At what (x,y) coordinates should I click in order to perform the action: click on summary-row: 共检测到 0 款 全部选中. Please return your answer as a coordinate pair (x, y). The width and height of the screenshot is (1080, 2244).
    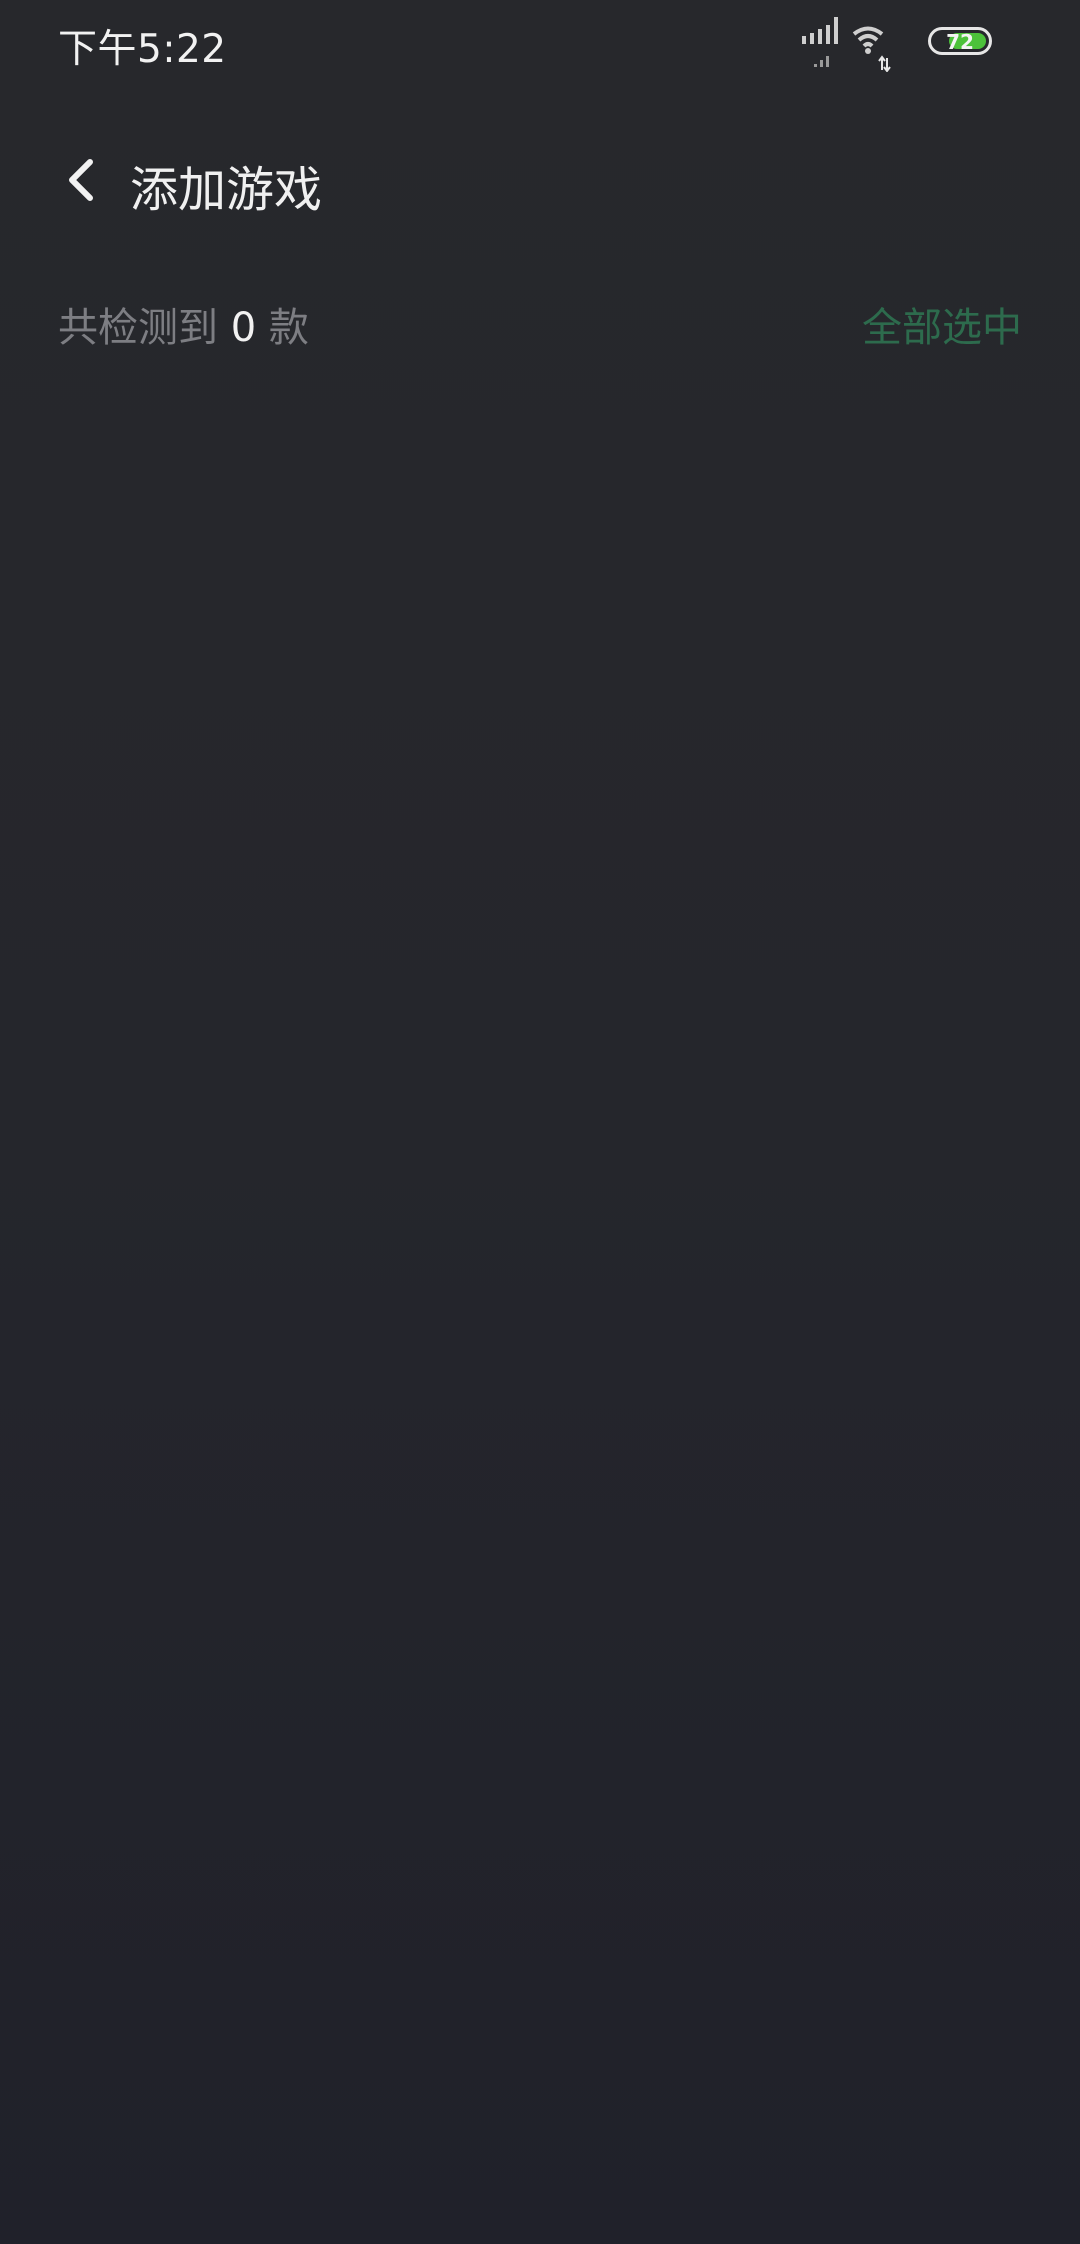
    Looking at the image, I should click on (540, 321).